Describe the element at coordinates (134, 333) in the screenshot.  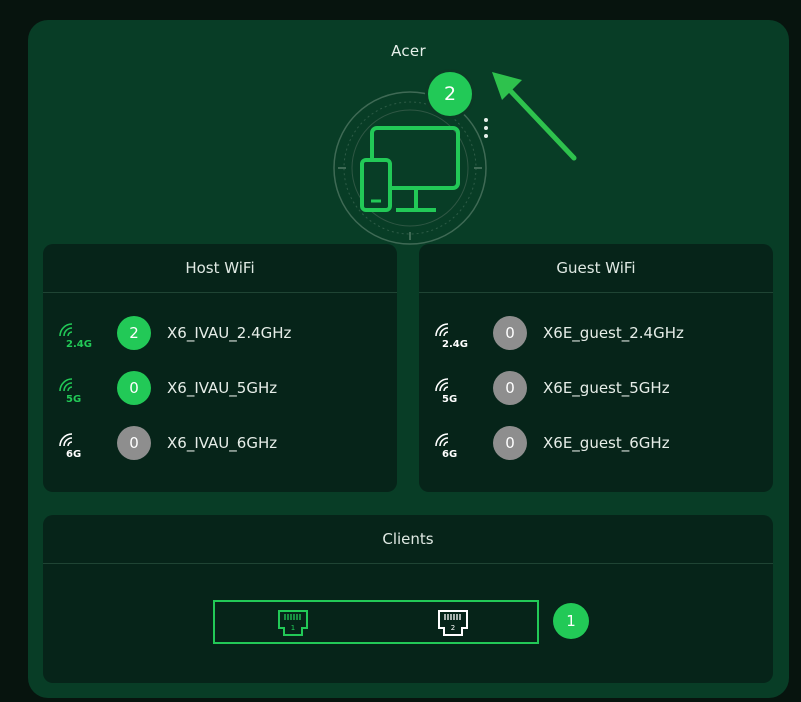
I see `client-count-badge: 2` at that location.